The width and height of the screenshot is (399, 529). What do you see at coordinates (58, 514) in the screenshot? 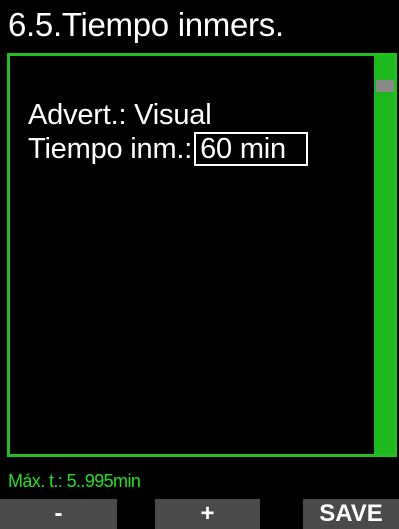
I see `decrease-button: -` at bounding box center [58, 514].